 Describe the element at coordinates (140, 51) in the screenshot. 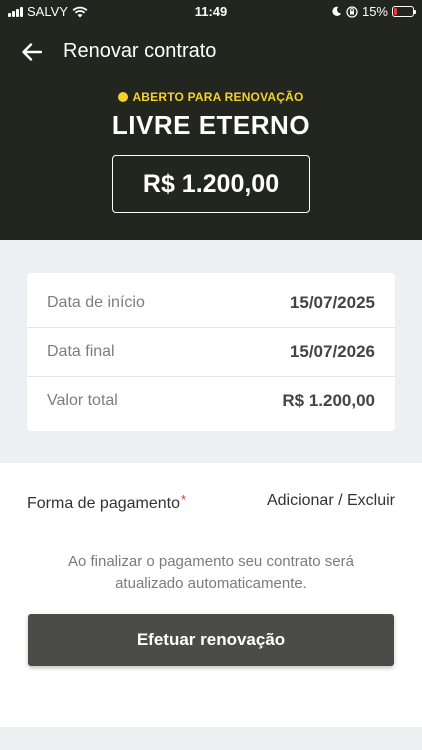

I see `page-title: Renovar contrato` at that location.